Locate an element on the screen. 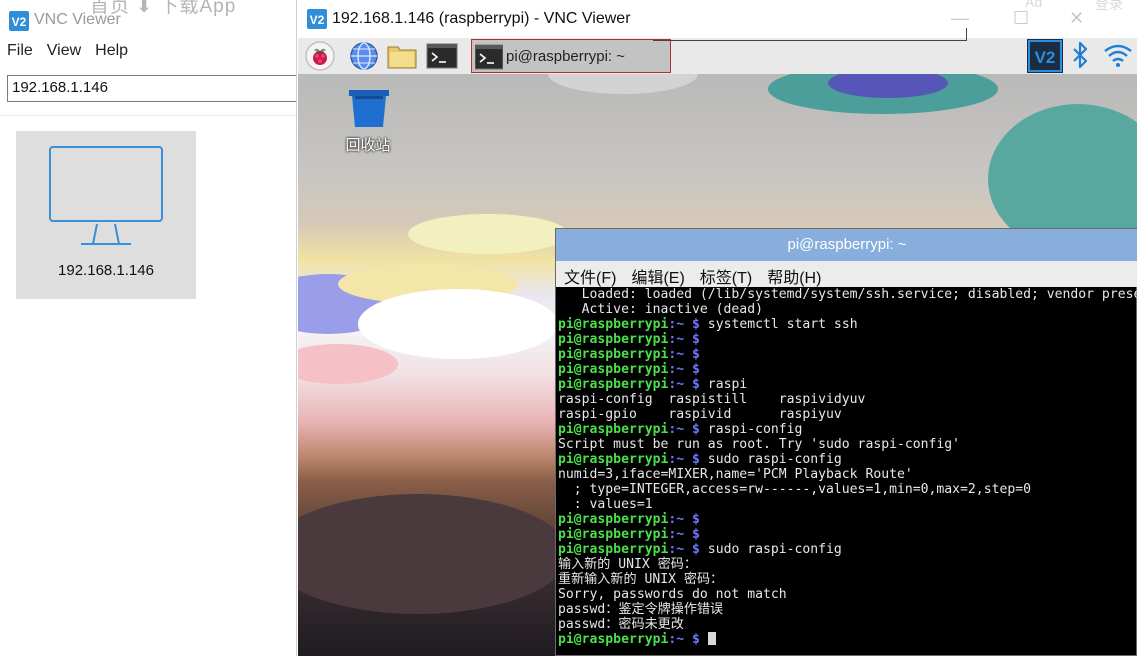 Image resolution: width=1137 pixels, height=656 pixels. terminal-launcher-icon is located at coordinates (442, 56).